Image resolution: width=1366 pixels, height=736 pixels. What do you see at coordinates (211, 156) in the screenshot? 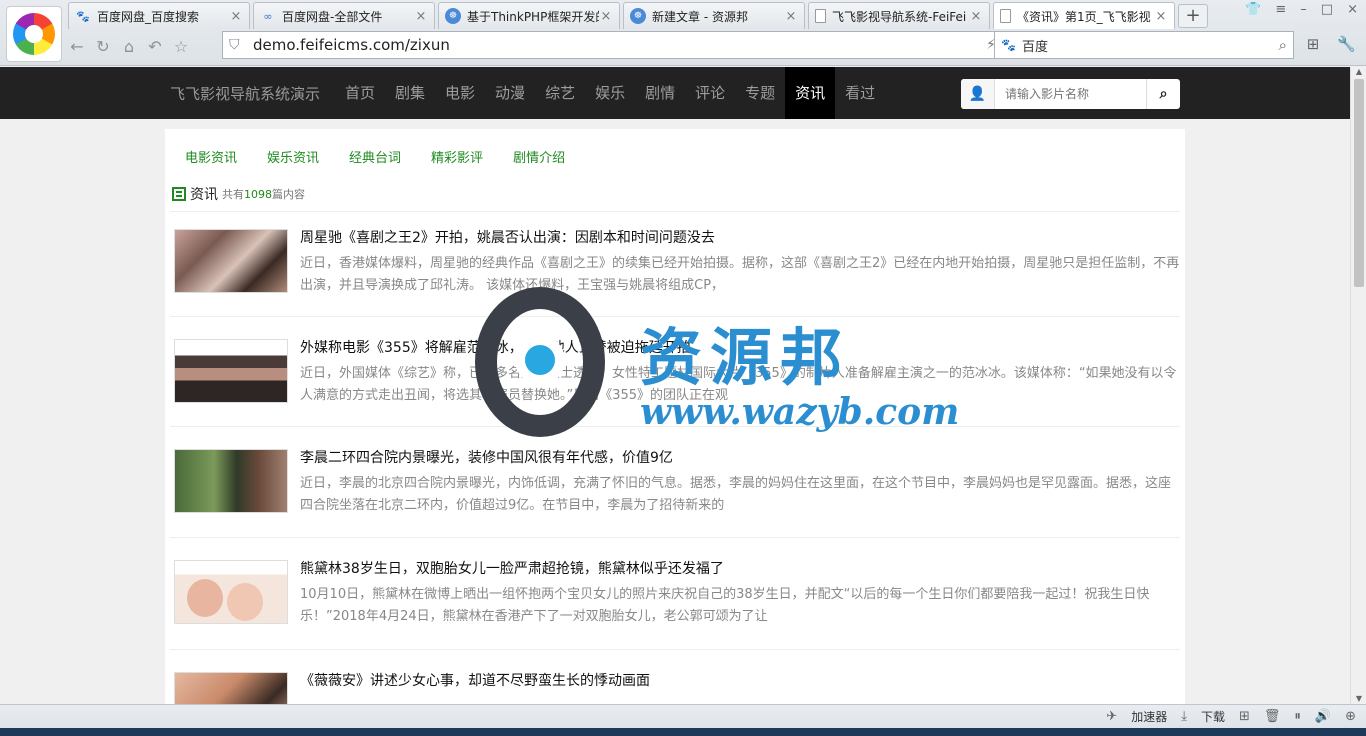
I see `subnav-item: 电影资讯` at bounding box center [211, 156].